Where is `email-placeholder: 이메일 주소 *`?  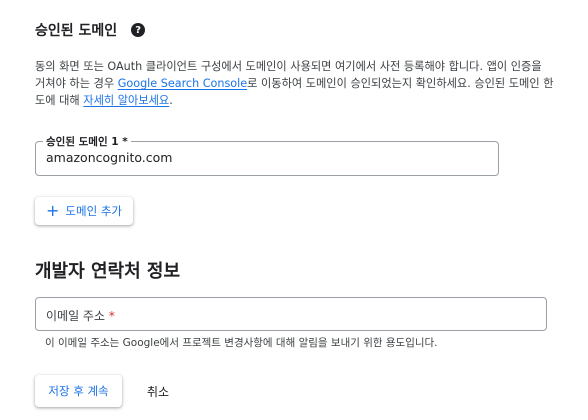 email-placeholder: 이메일 주소 * is located at coordinates (80, 315).